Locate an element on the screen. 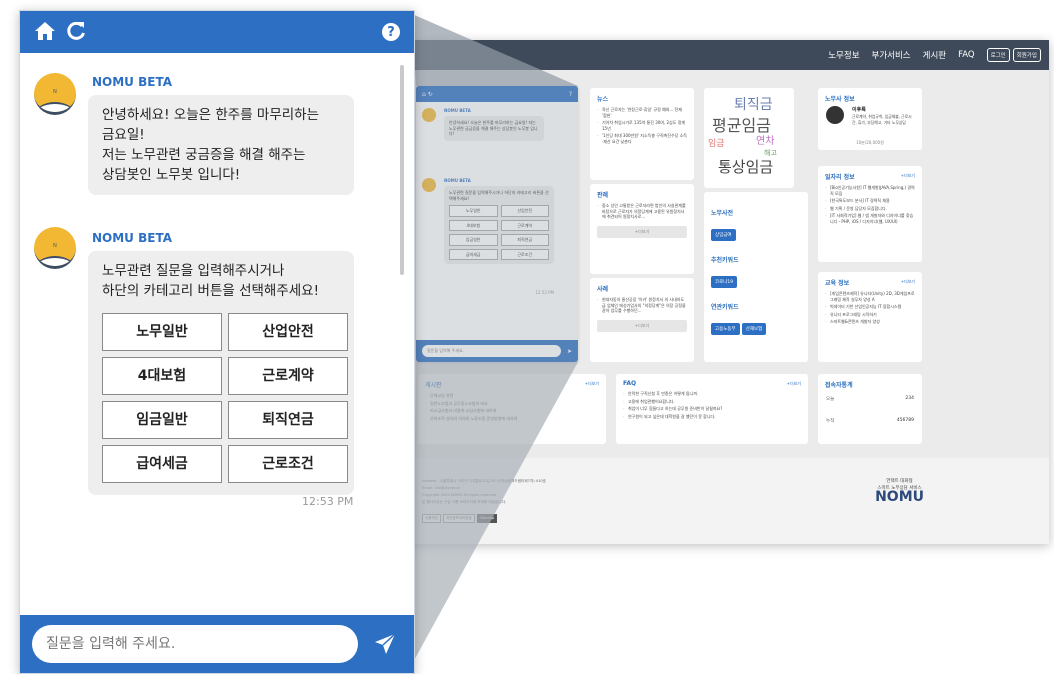 This screenshot has width=1054, height=674. home-icon is located at coordinates (45, 32).